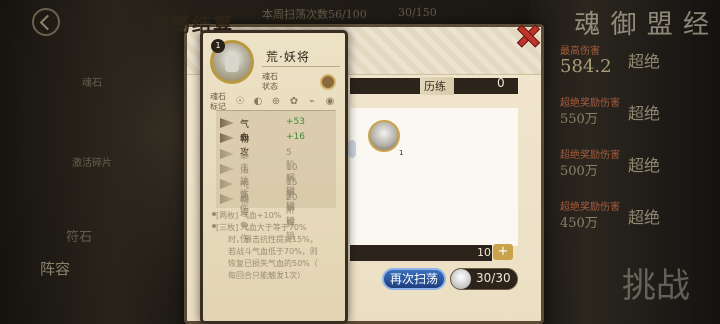  What do you see at coordinates (92, 83) in the screenshot?
I see `left-label-soulstone: 魂石` at bounding box center [92, 83].